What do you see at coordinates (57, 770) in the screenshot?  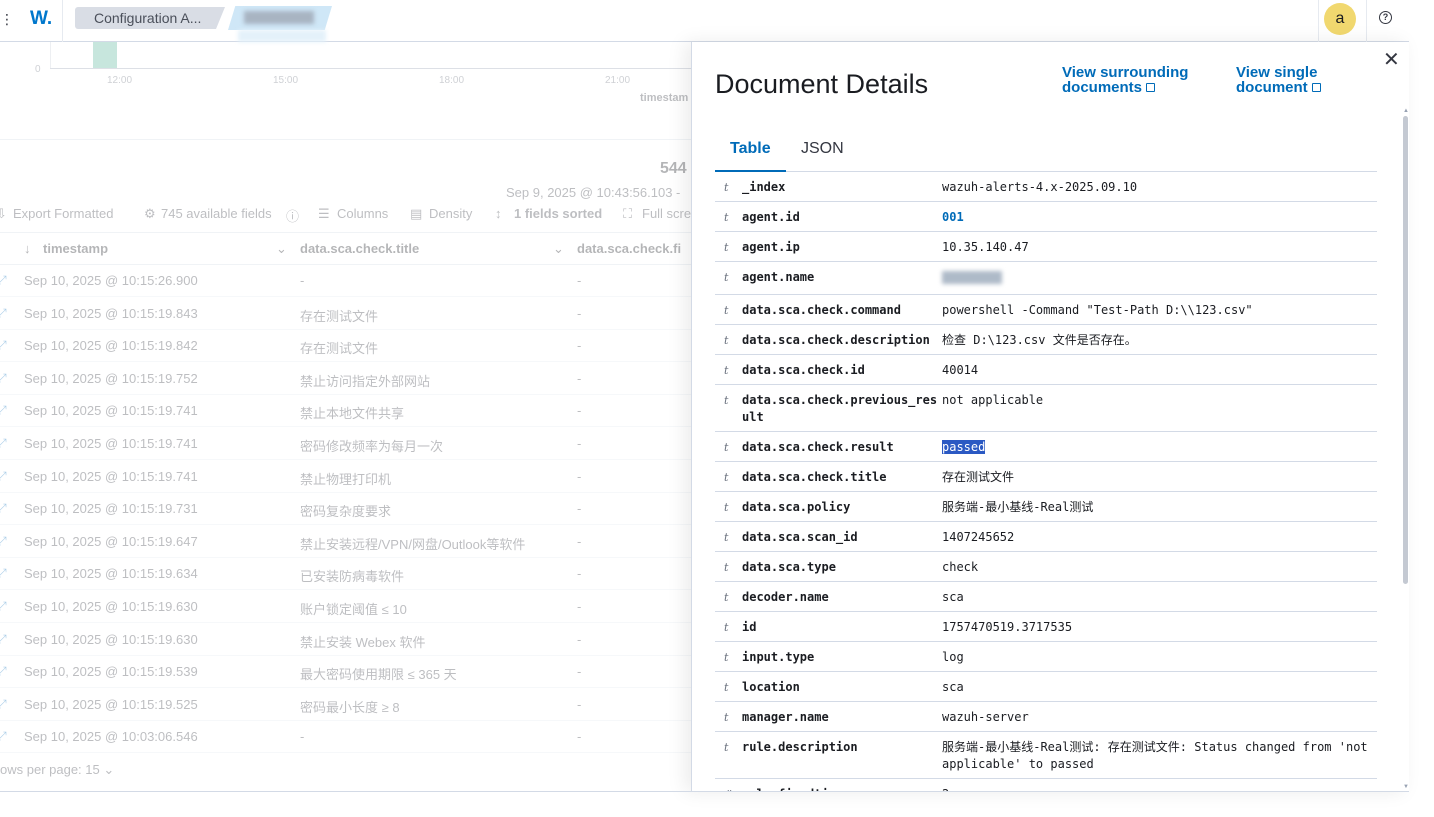 I see `rows-per-page: ows per page: 15 ⌄` at bounding box center [57, 770].